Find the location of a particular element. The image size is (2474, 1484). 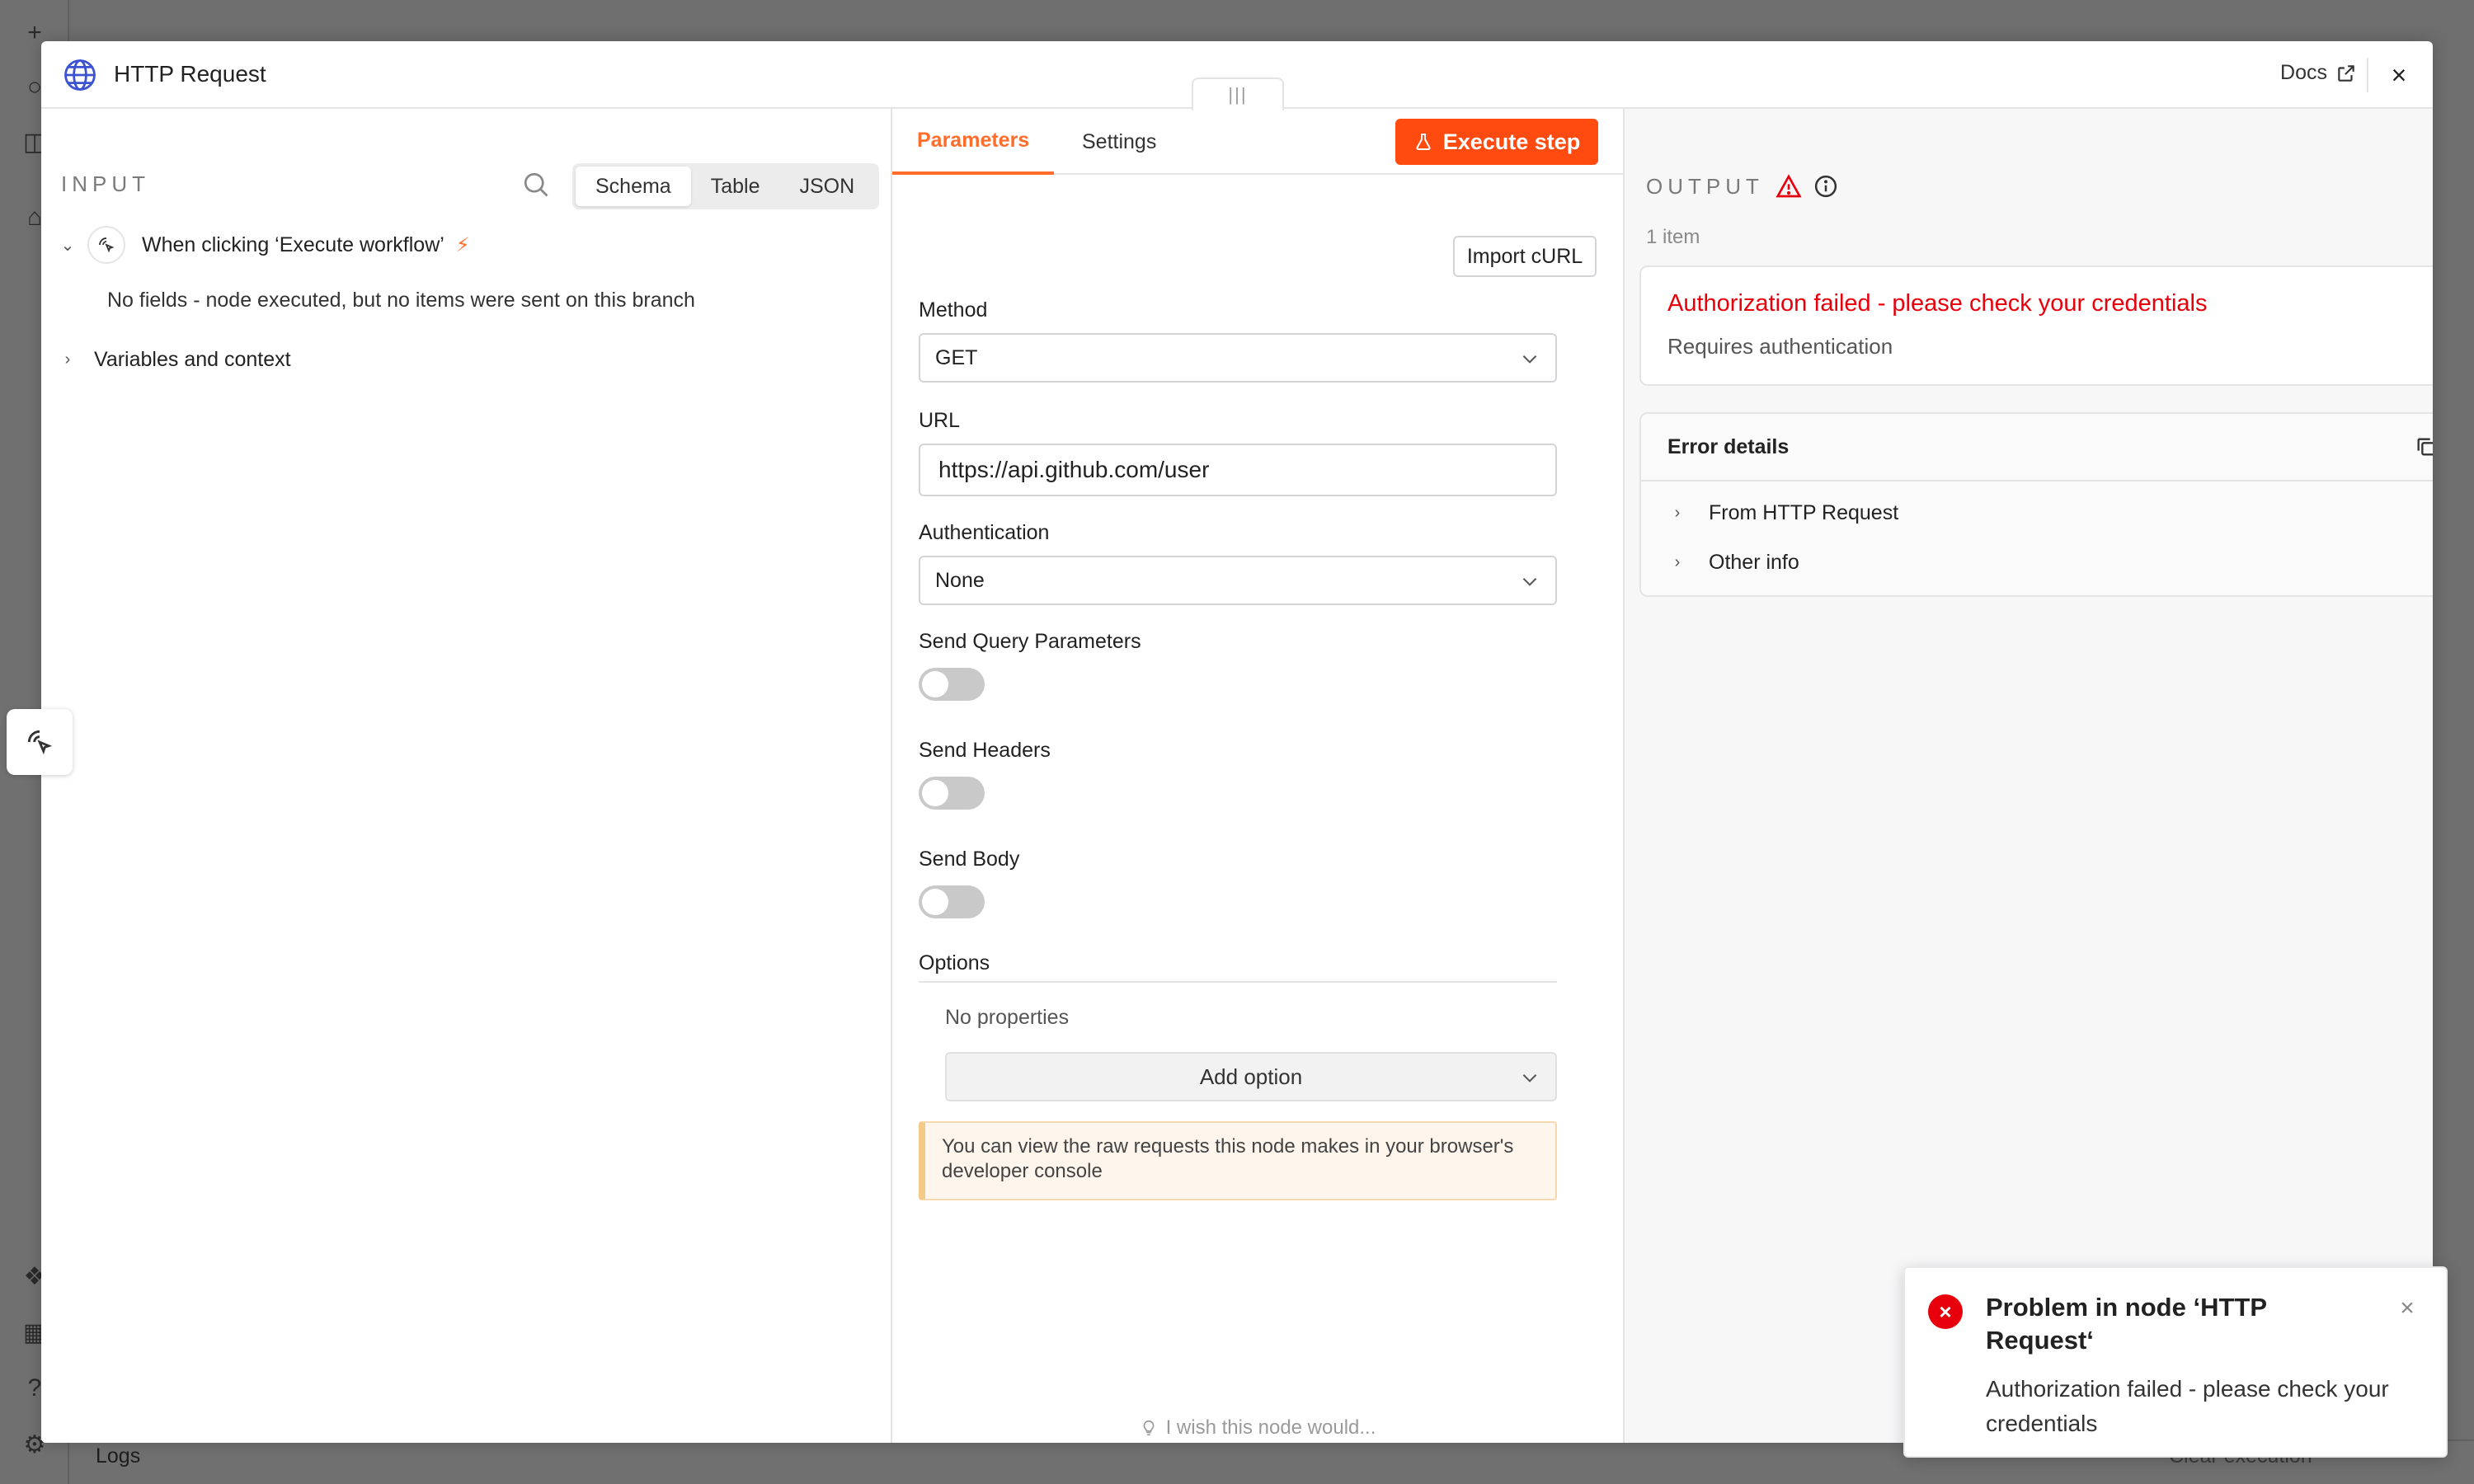

info-icon is located at coordinates (1825, 186).